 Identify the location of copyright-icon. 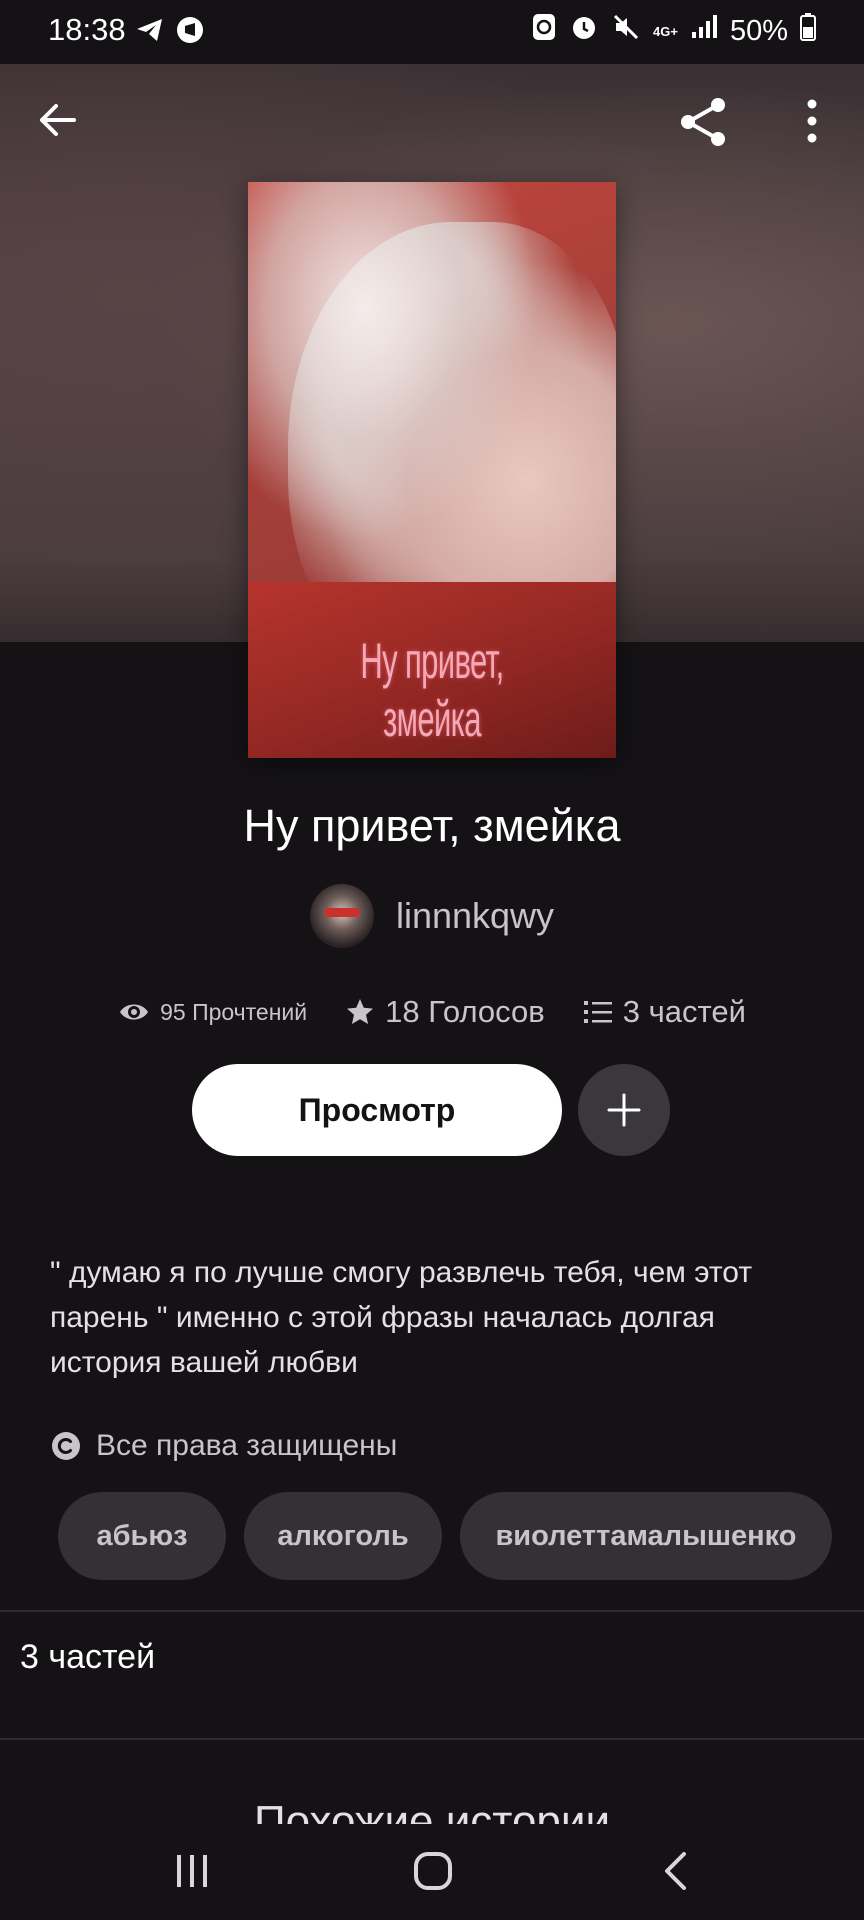
(66, 1446).